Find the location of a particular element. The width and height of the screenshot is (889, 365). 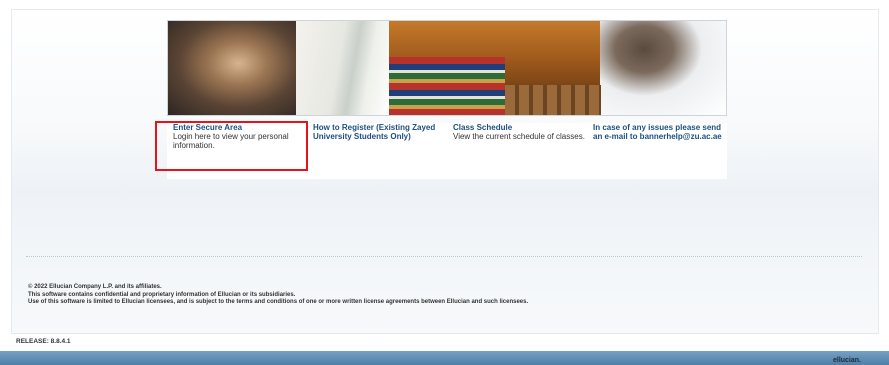

release-version: RELEASE: 8.8.4.1 is located at coordinates (43, 341).